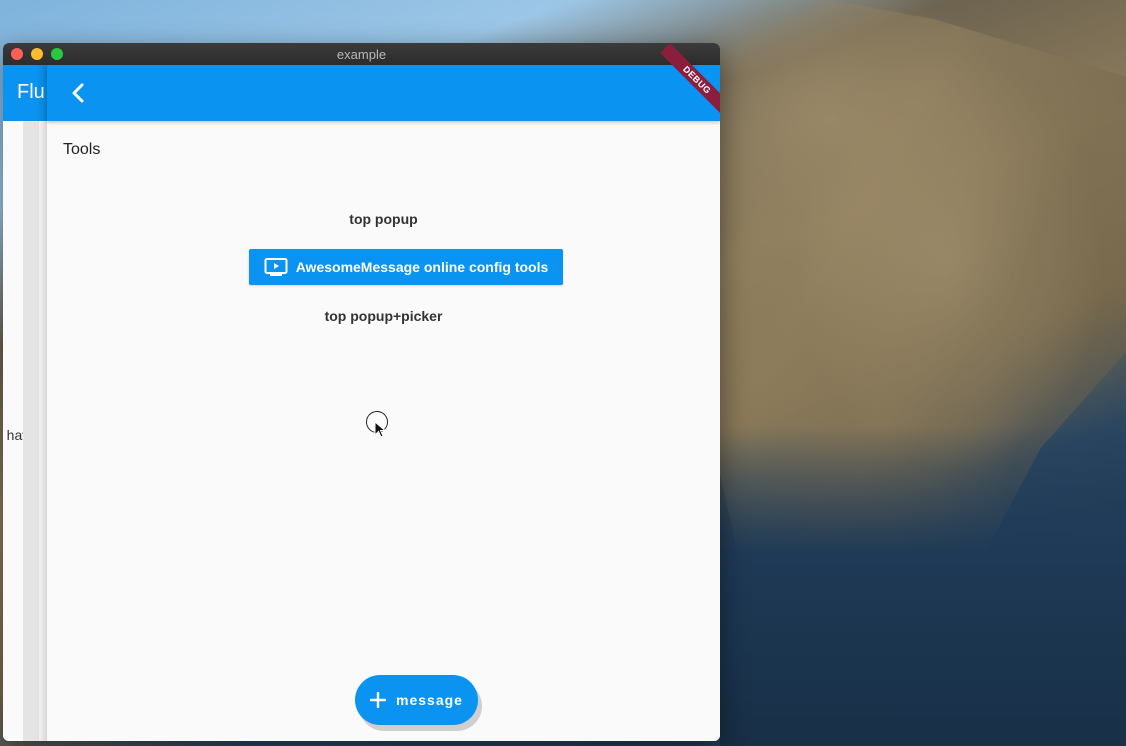 This screenshot has height=746, width=1126. What do you see at coordinates (42, 403) in the screenshot?
I see `route-edge-shadow` at bounding box center [42, 403].